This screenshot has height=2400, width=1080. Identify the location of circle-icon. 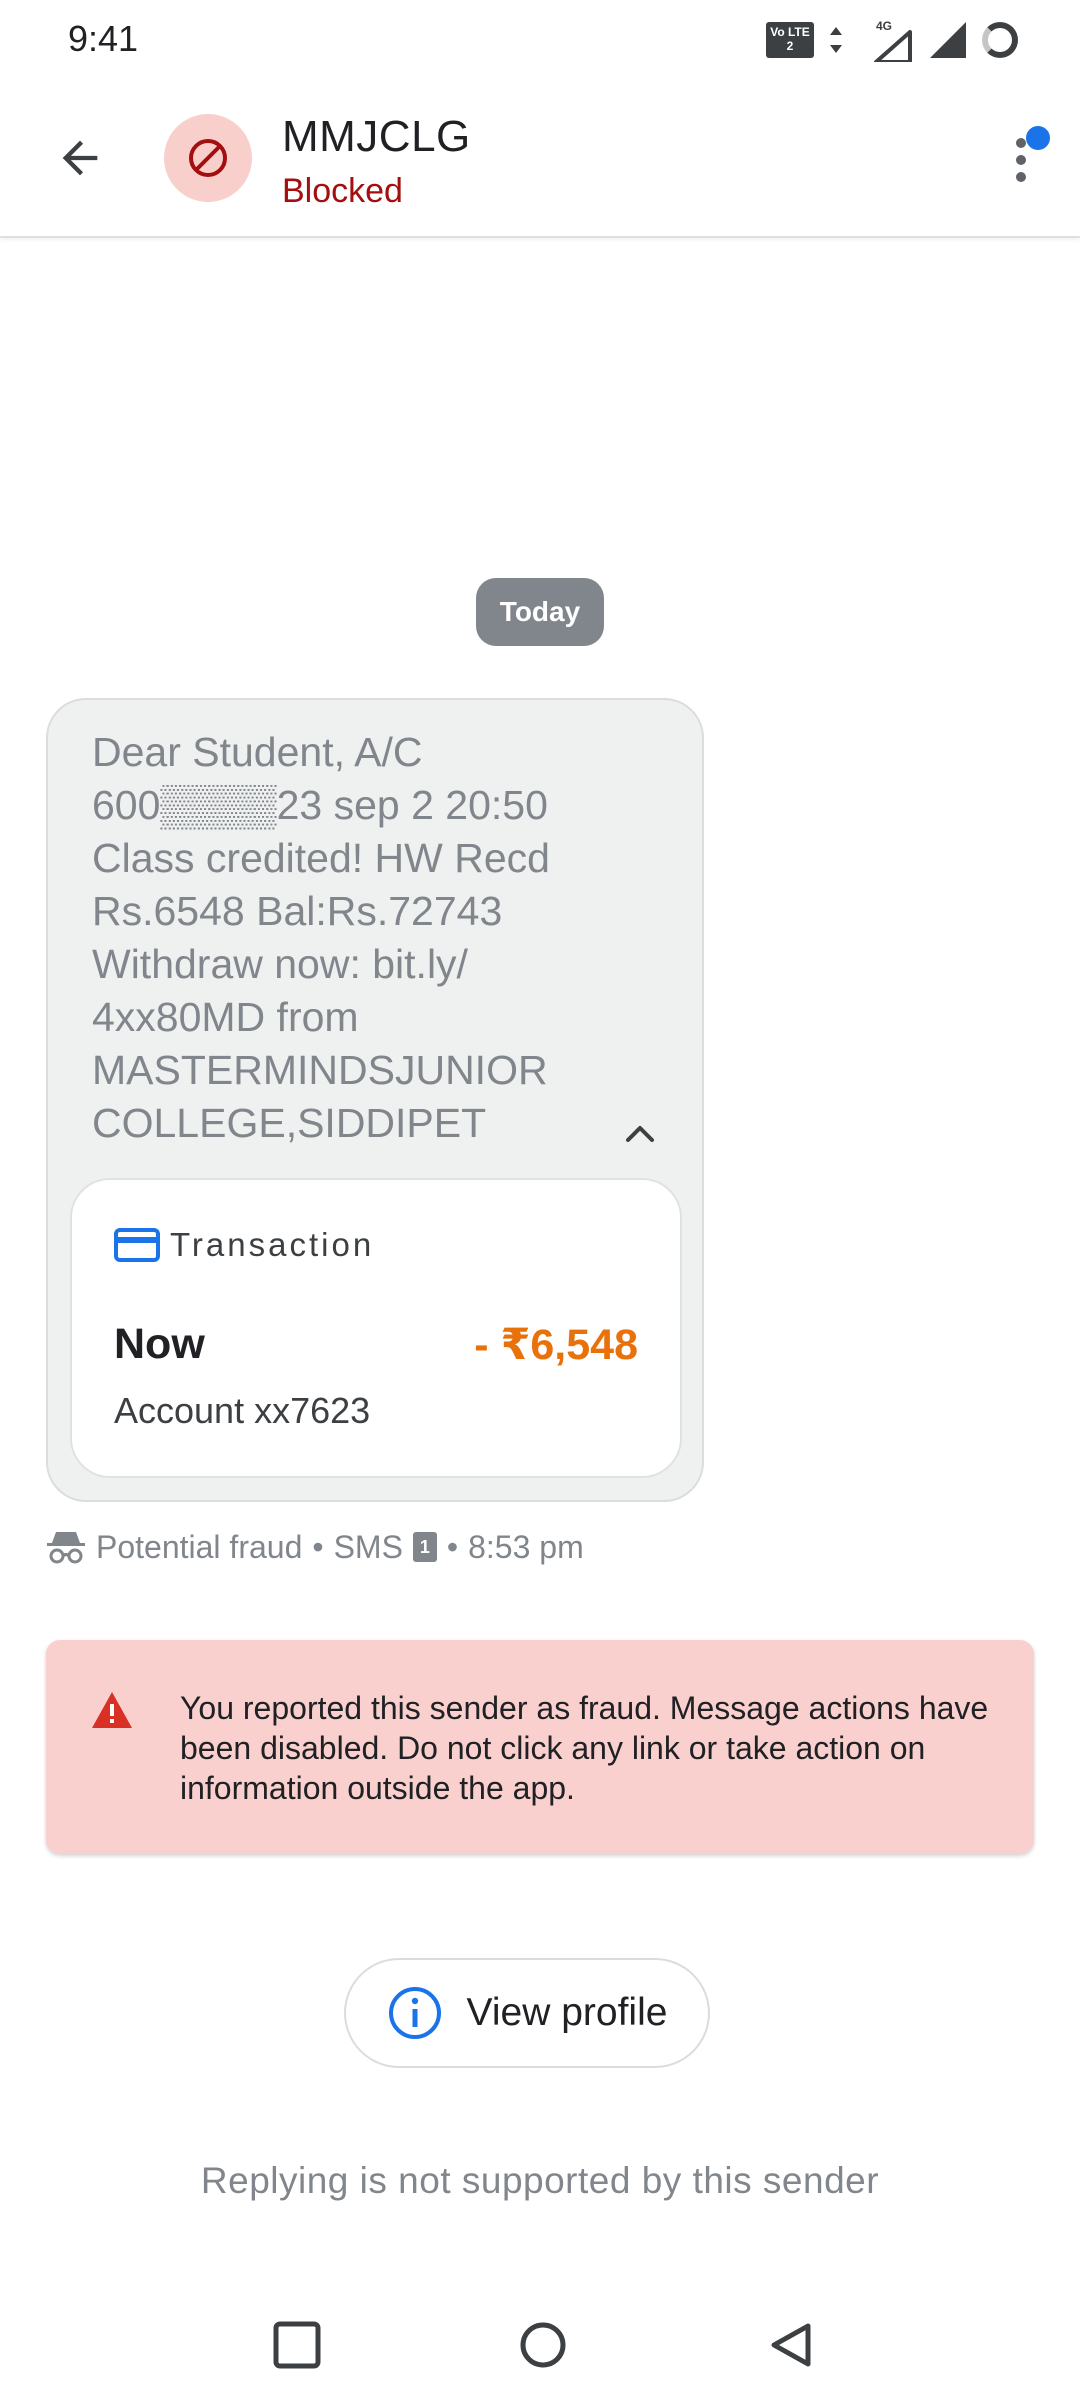
(543, 2345).